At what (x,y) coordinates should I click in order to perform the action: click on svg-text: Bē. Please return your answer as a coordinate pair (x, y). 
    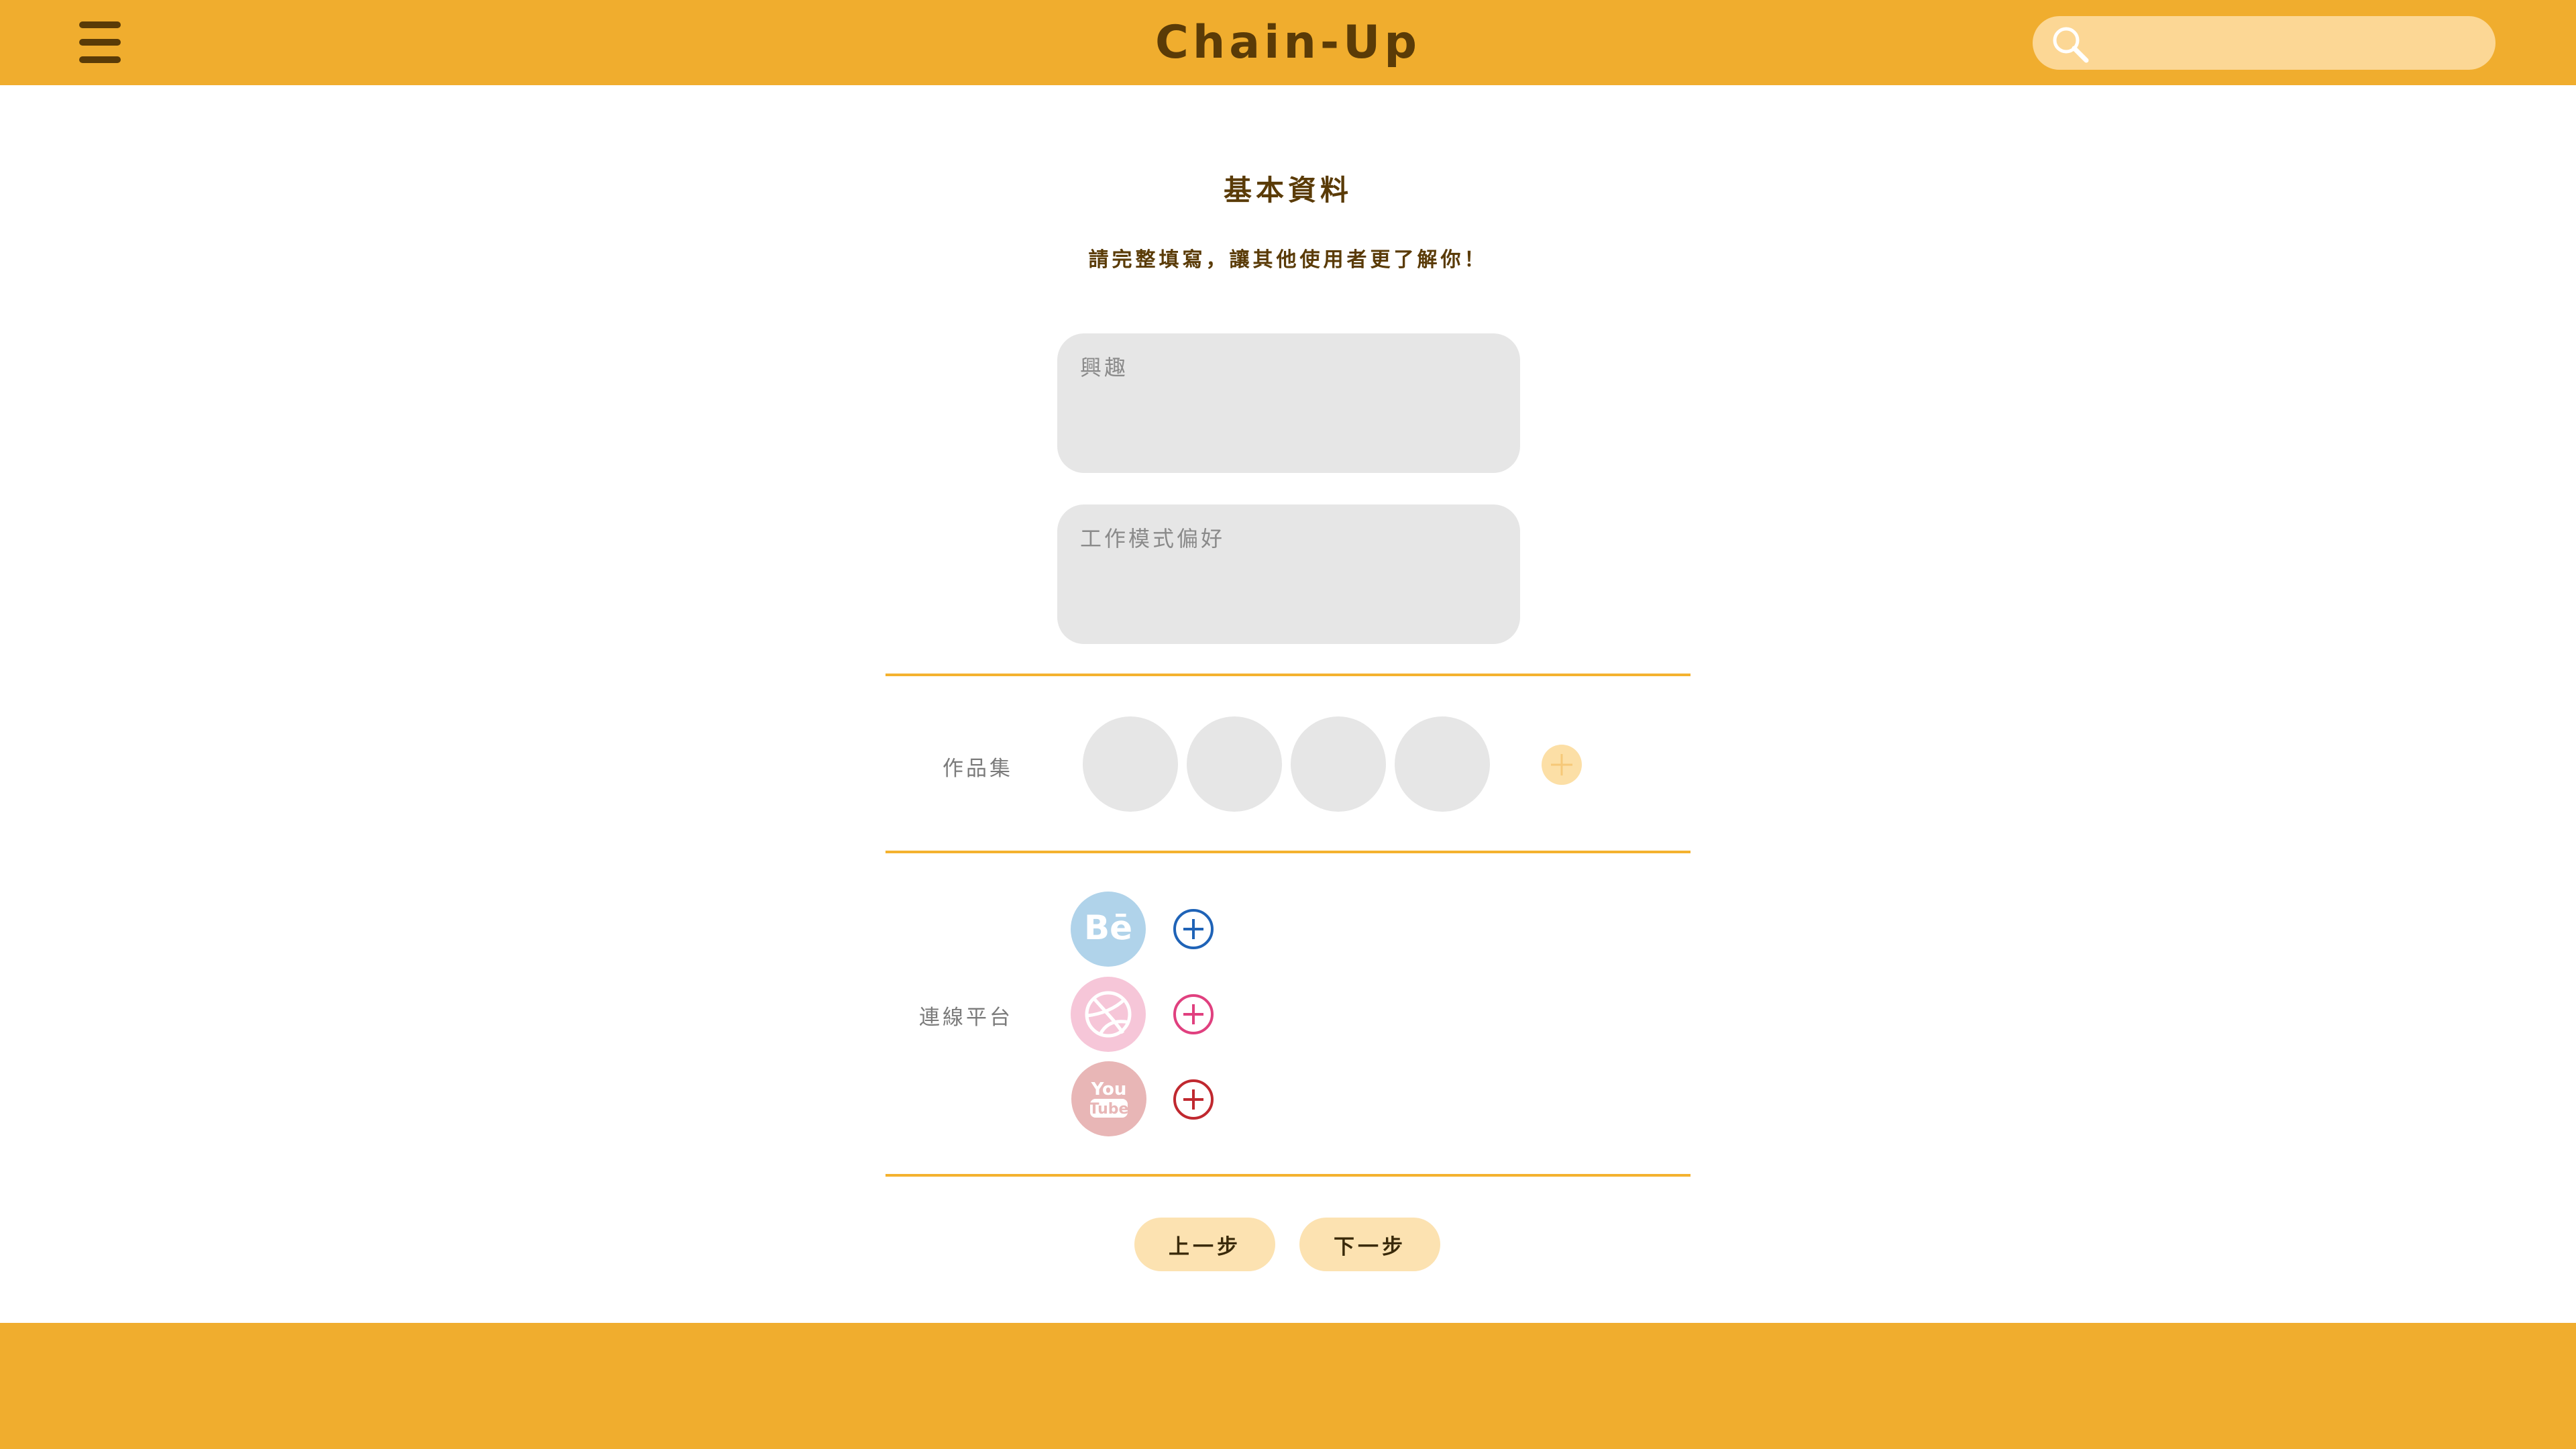
    Looking at the image, I should click on (1108, 927).